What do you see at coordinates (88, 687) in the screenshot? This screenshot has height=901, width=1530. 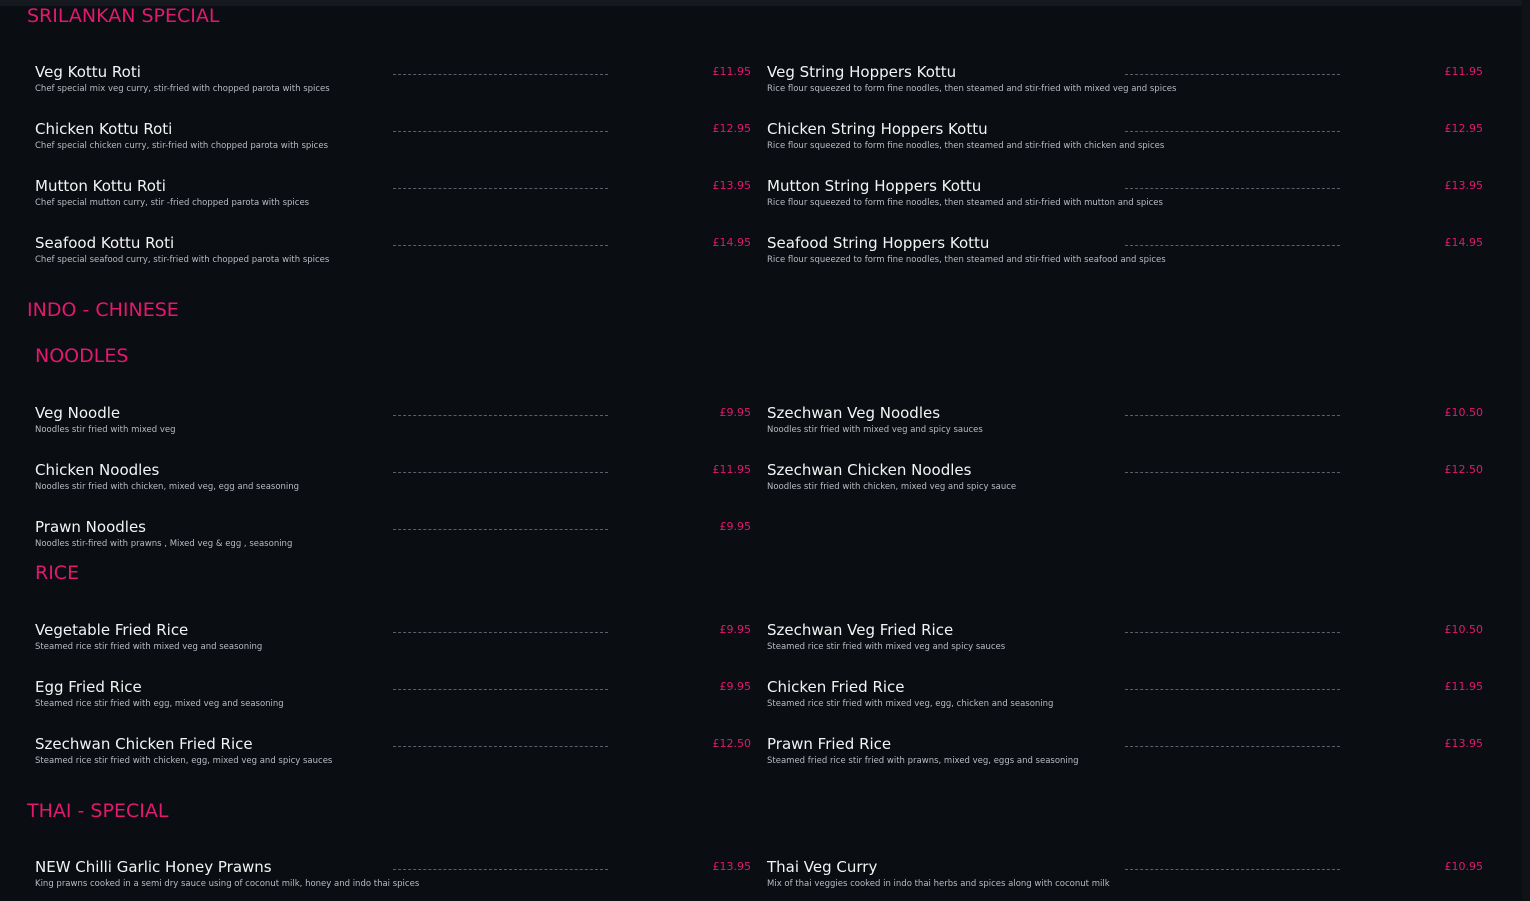 I see `menu-item-name: Egg Fried Rice` at bounding box center [88, 687].